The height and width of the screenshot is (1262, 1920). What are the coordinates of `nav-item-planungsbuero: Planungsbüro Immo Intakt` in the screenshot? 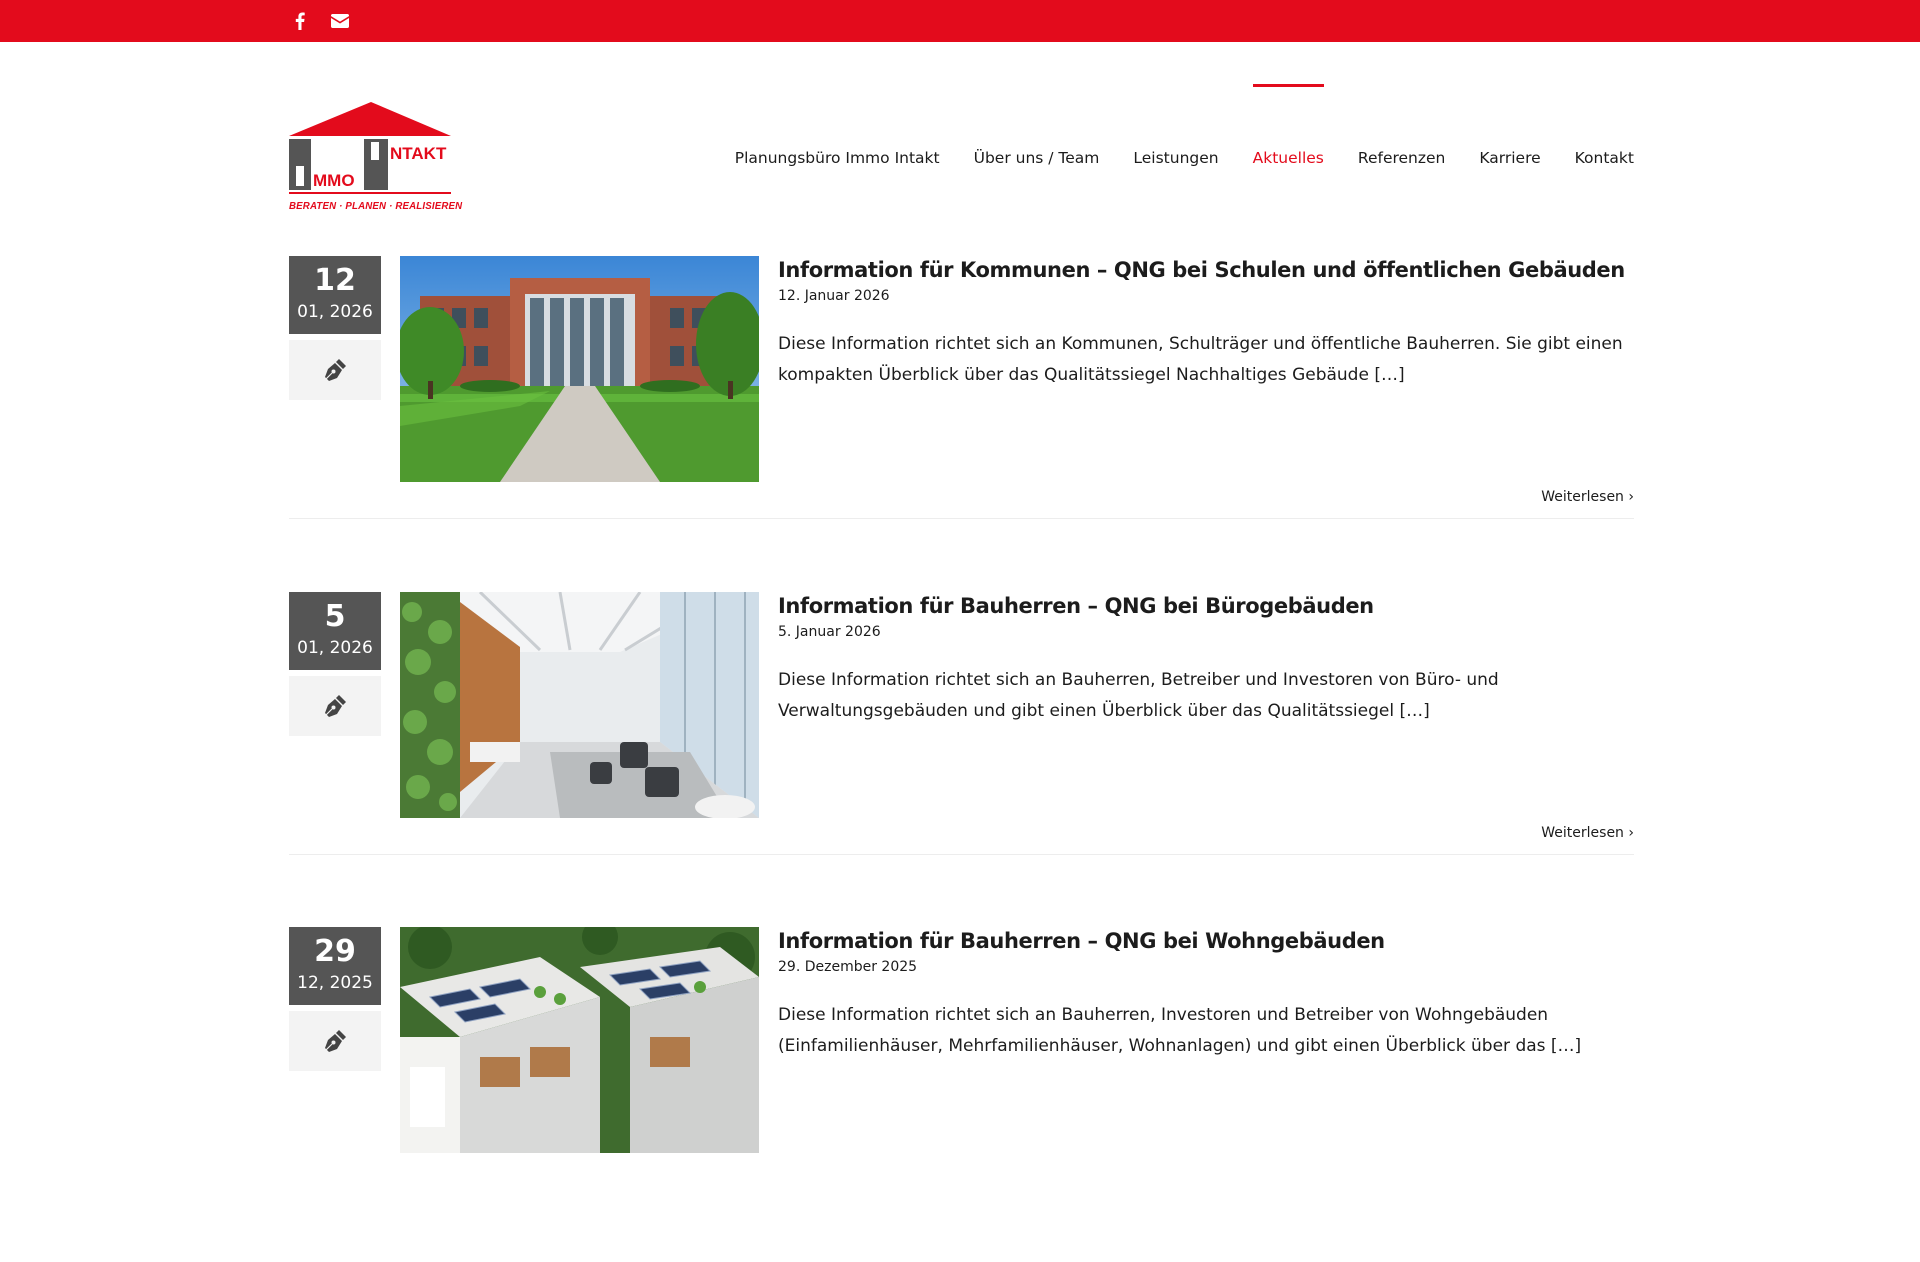 It's located at (837, 158).